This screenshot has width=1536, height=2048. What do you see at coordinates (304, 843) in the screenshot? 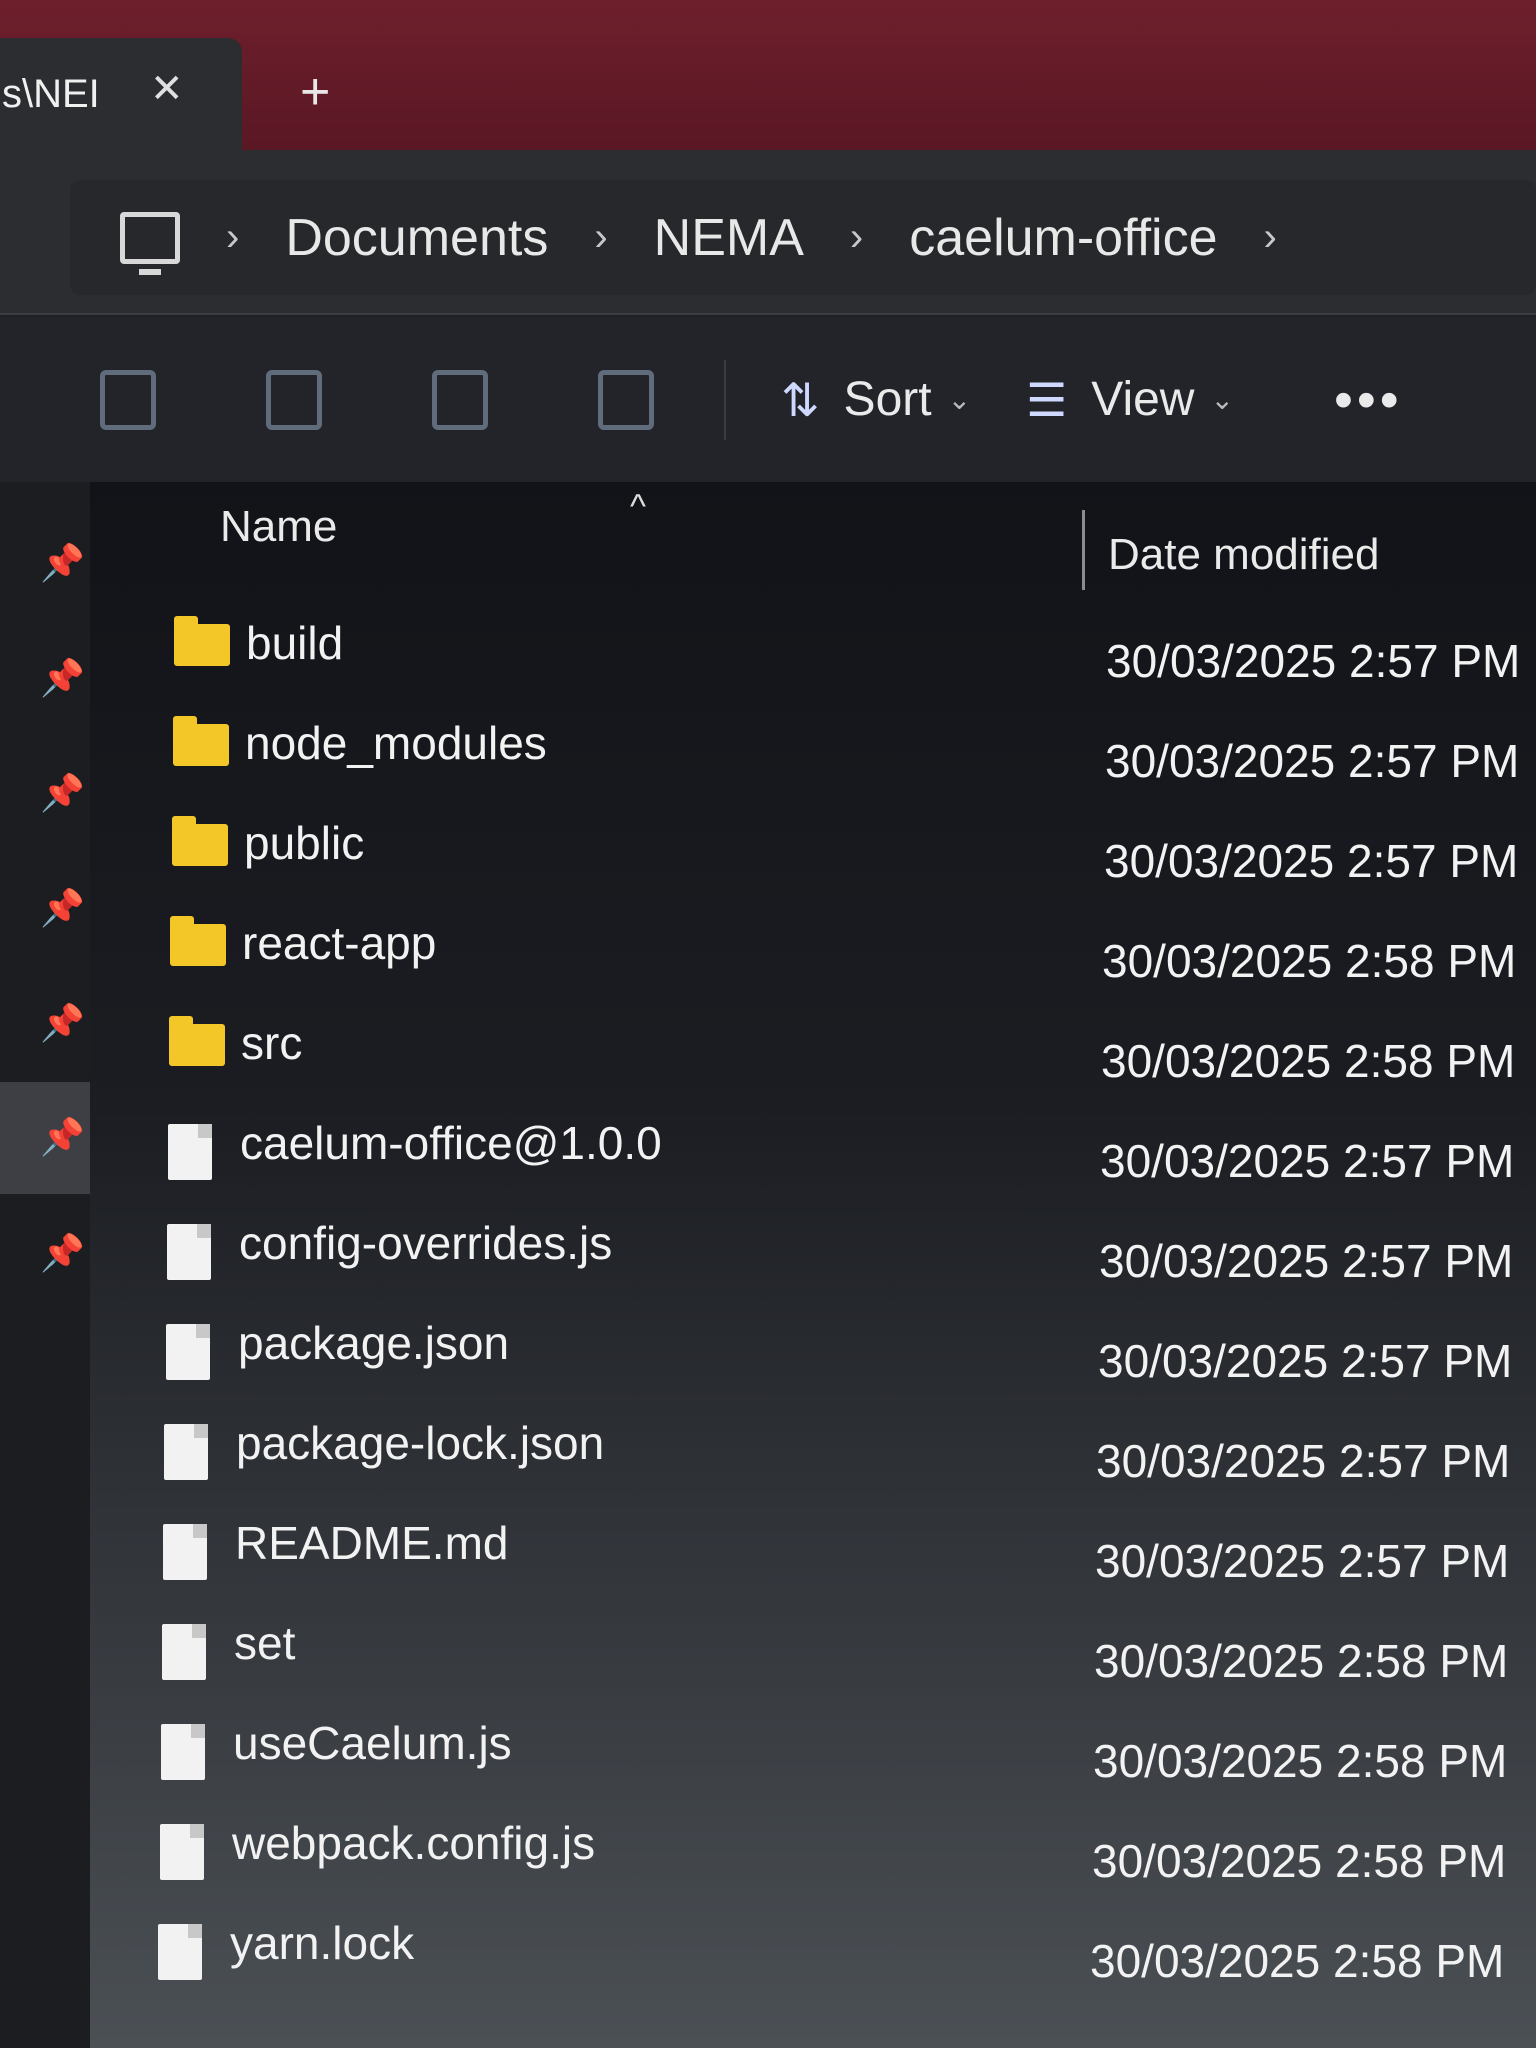
I see `file-name: public` at bounding box center [304, 843].